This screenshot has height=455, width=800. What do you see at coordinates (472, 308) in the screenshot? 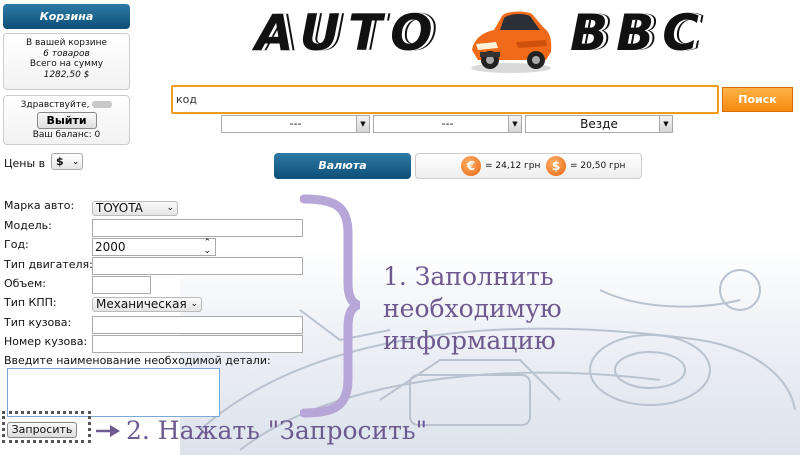
I see `step1-line-2: необходимую` at bounding box center [472, 308].